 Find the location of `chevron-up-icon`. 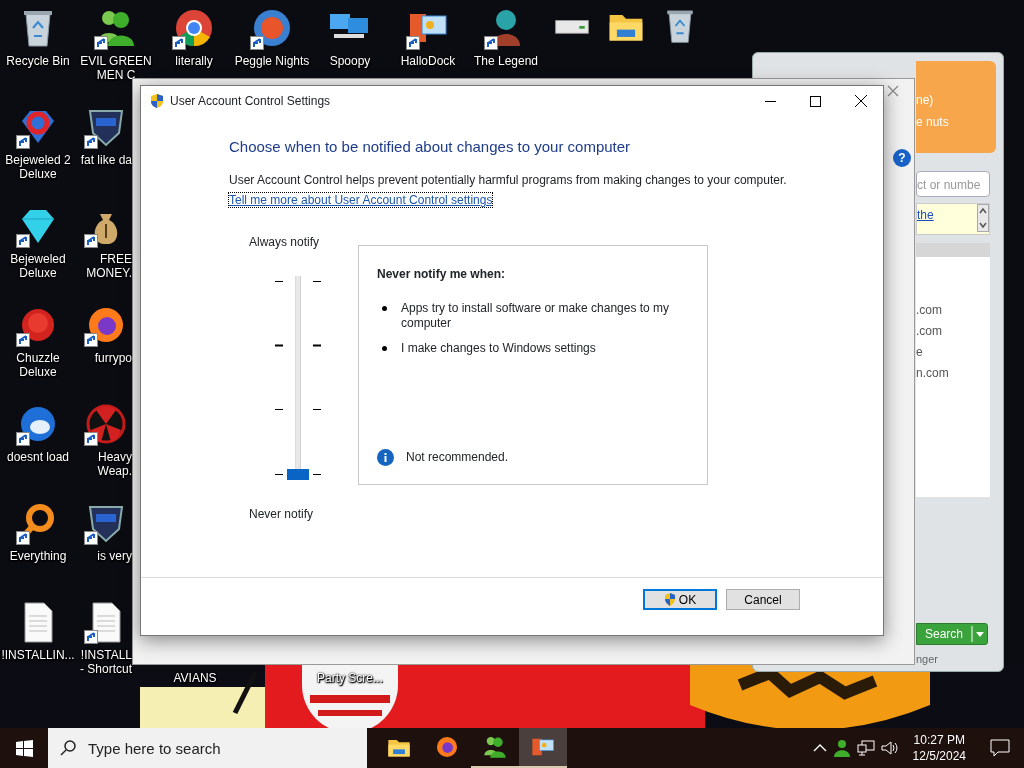

chevron-up-icon is located at coordinates (819, 748).